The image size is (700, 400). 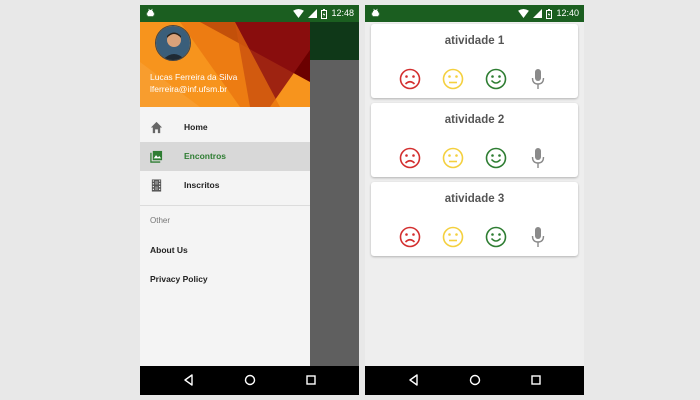 I want to click on user-name: Lucas Ferreira da Silva, so click(x=194, y=77).